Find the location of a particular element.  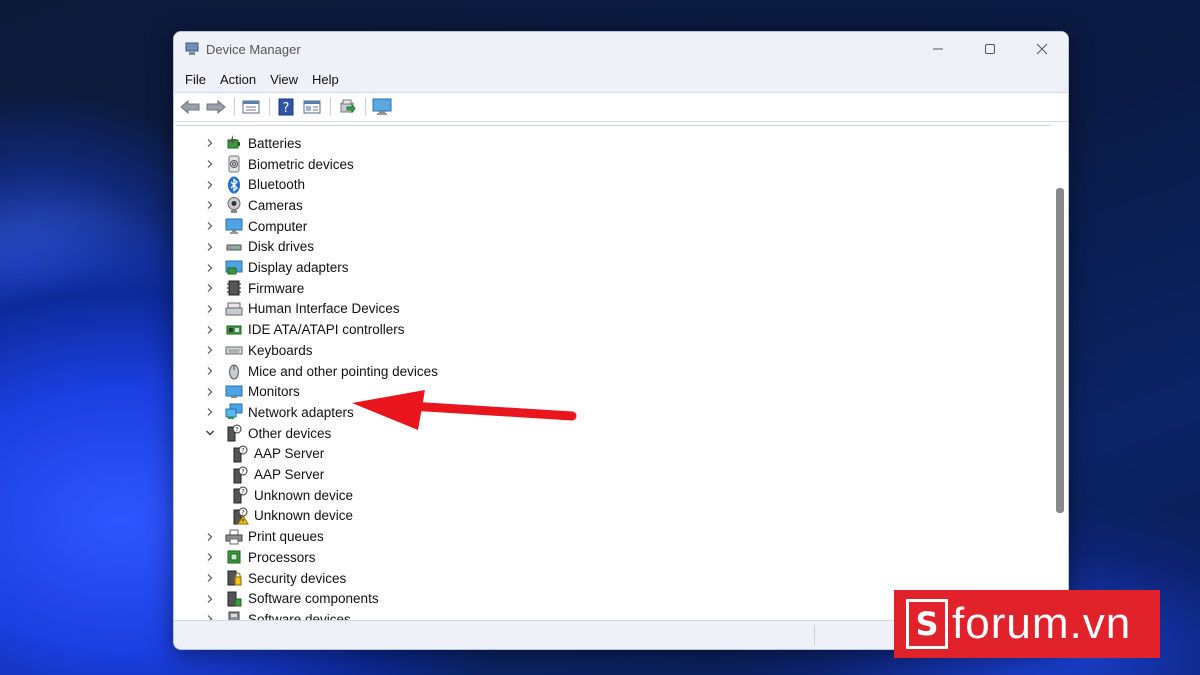

properties-button is located at coordinates (251, 107).